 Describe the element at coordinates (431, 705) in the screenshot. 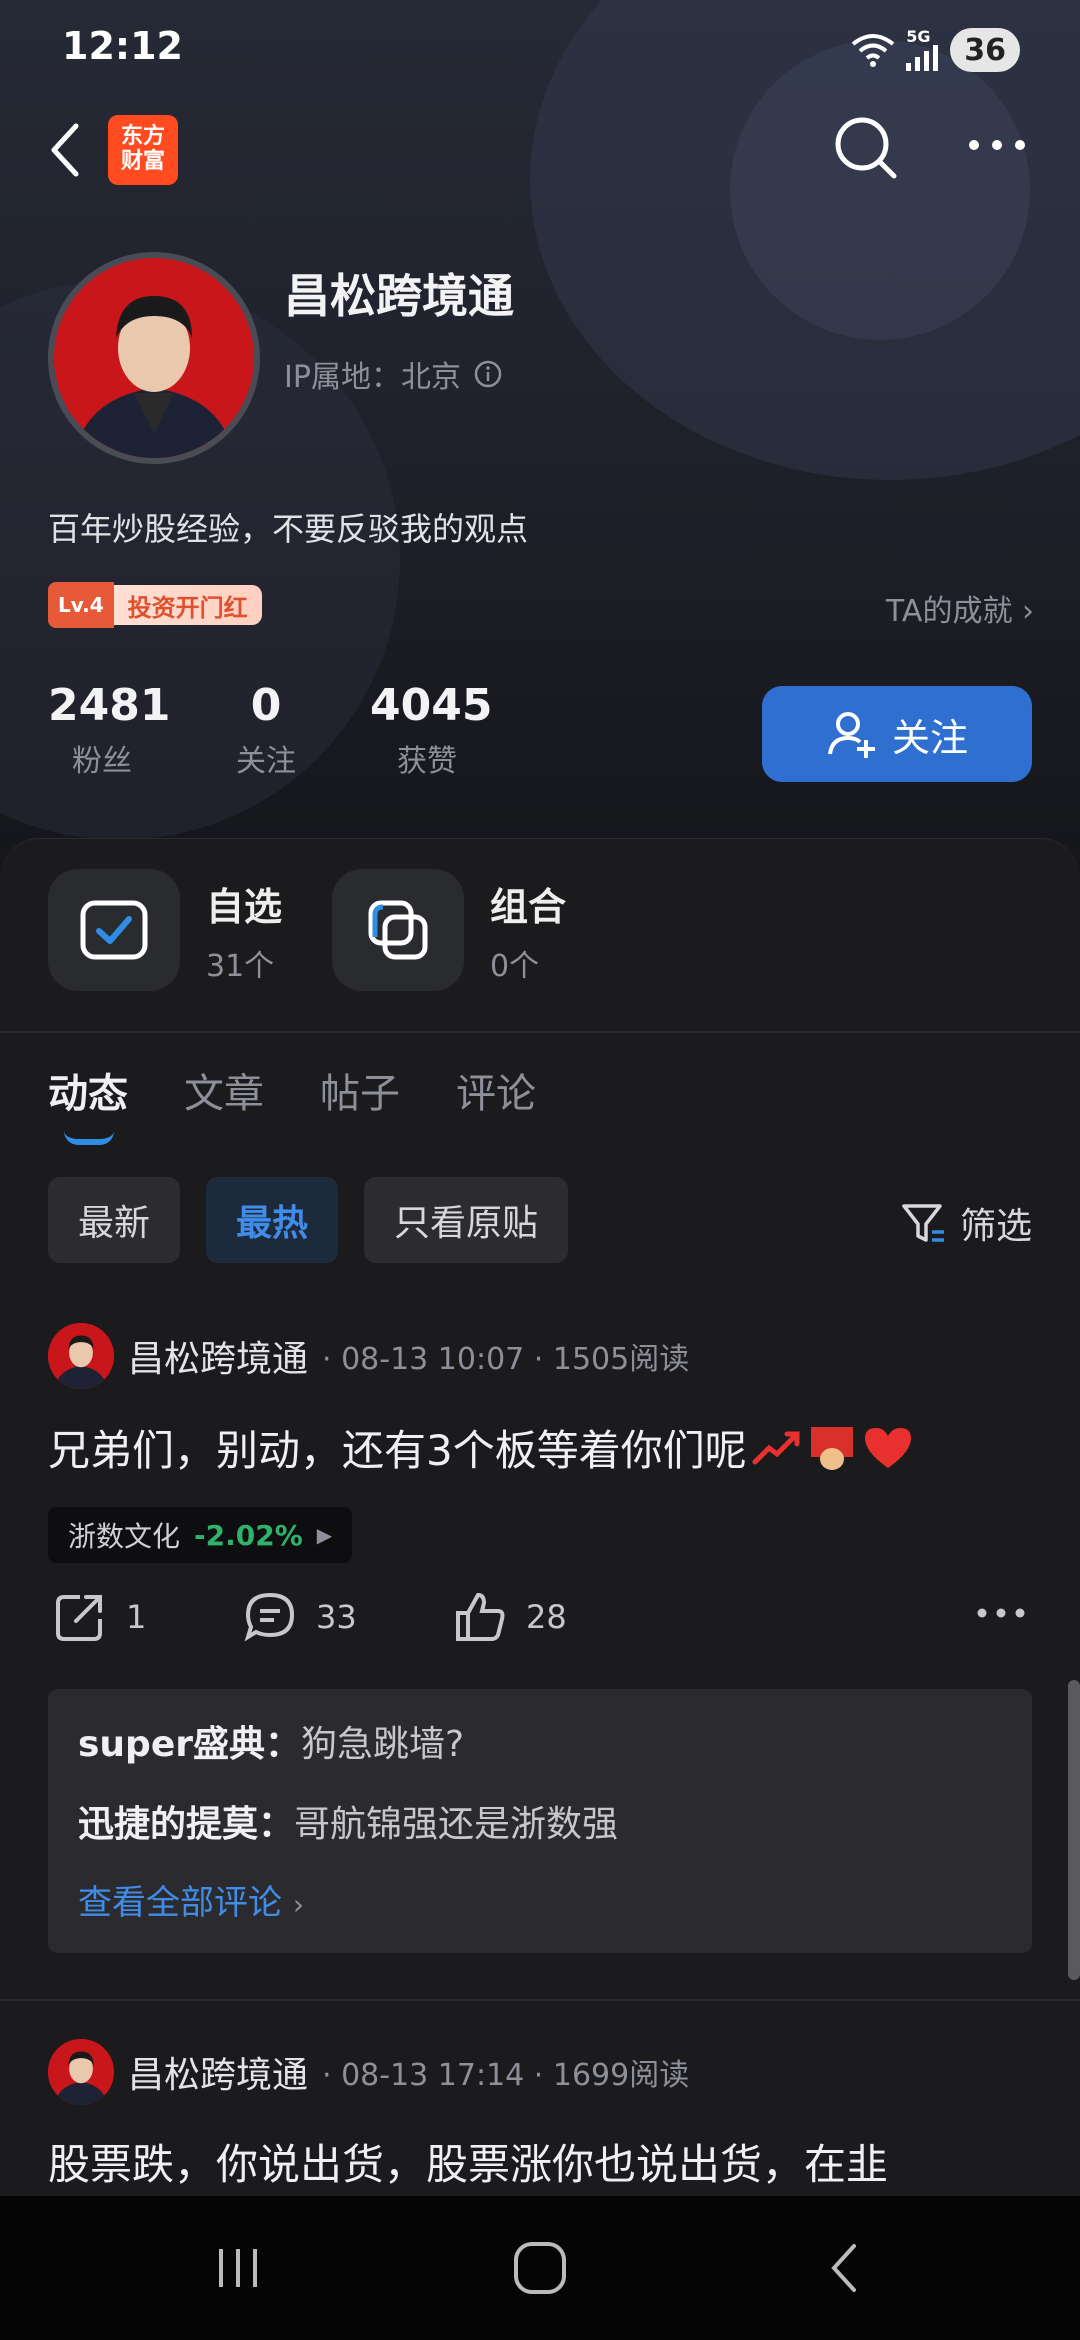

I see `stat-value: 4045` at that location.